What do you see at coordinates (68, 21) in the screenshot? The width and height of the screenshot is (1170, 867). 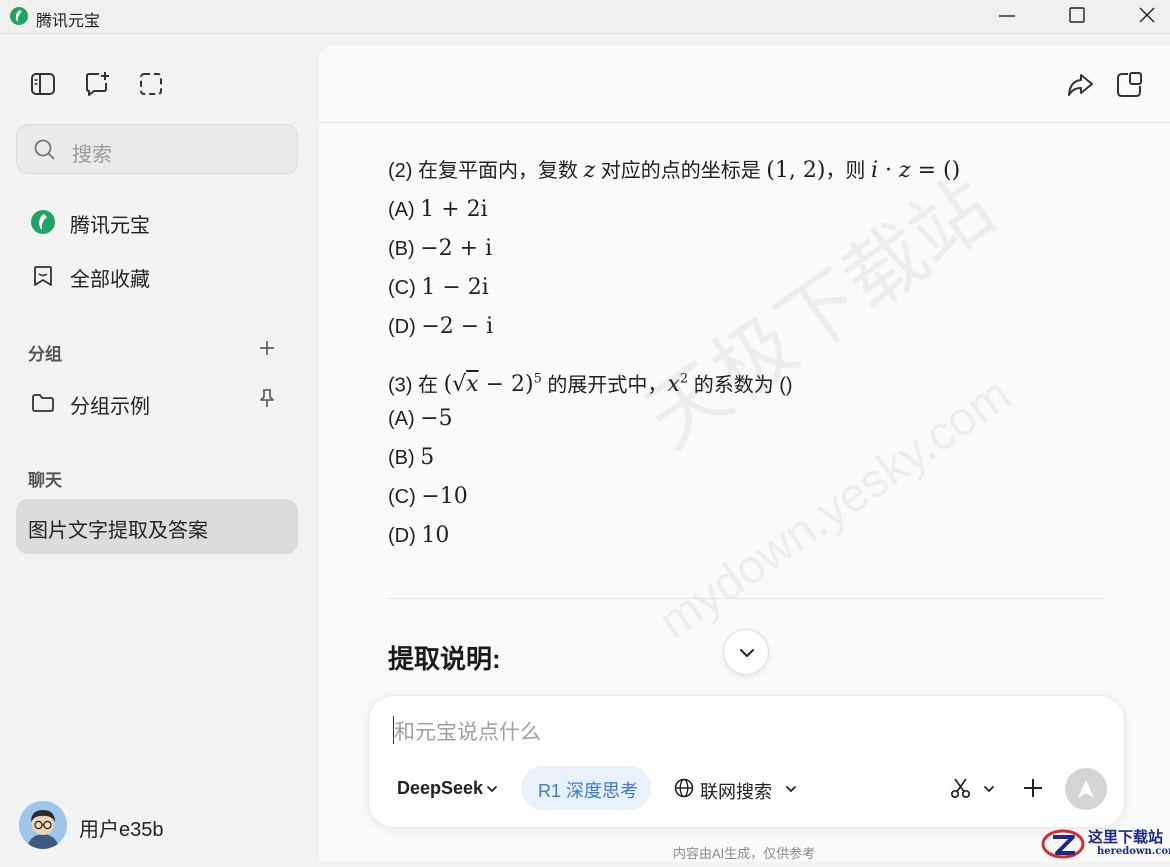 I see `app-title: 腾讯元宝` at bounding box center [68, 21].